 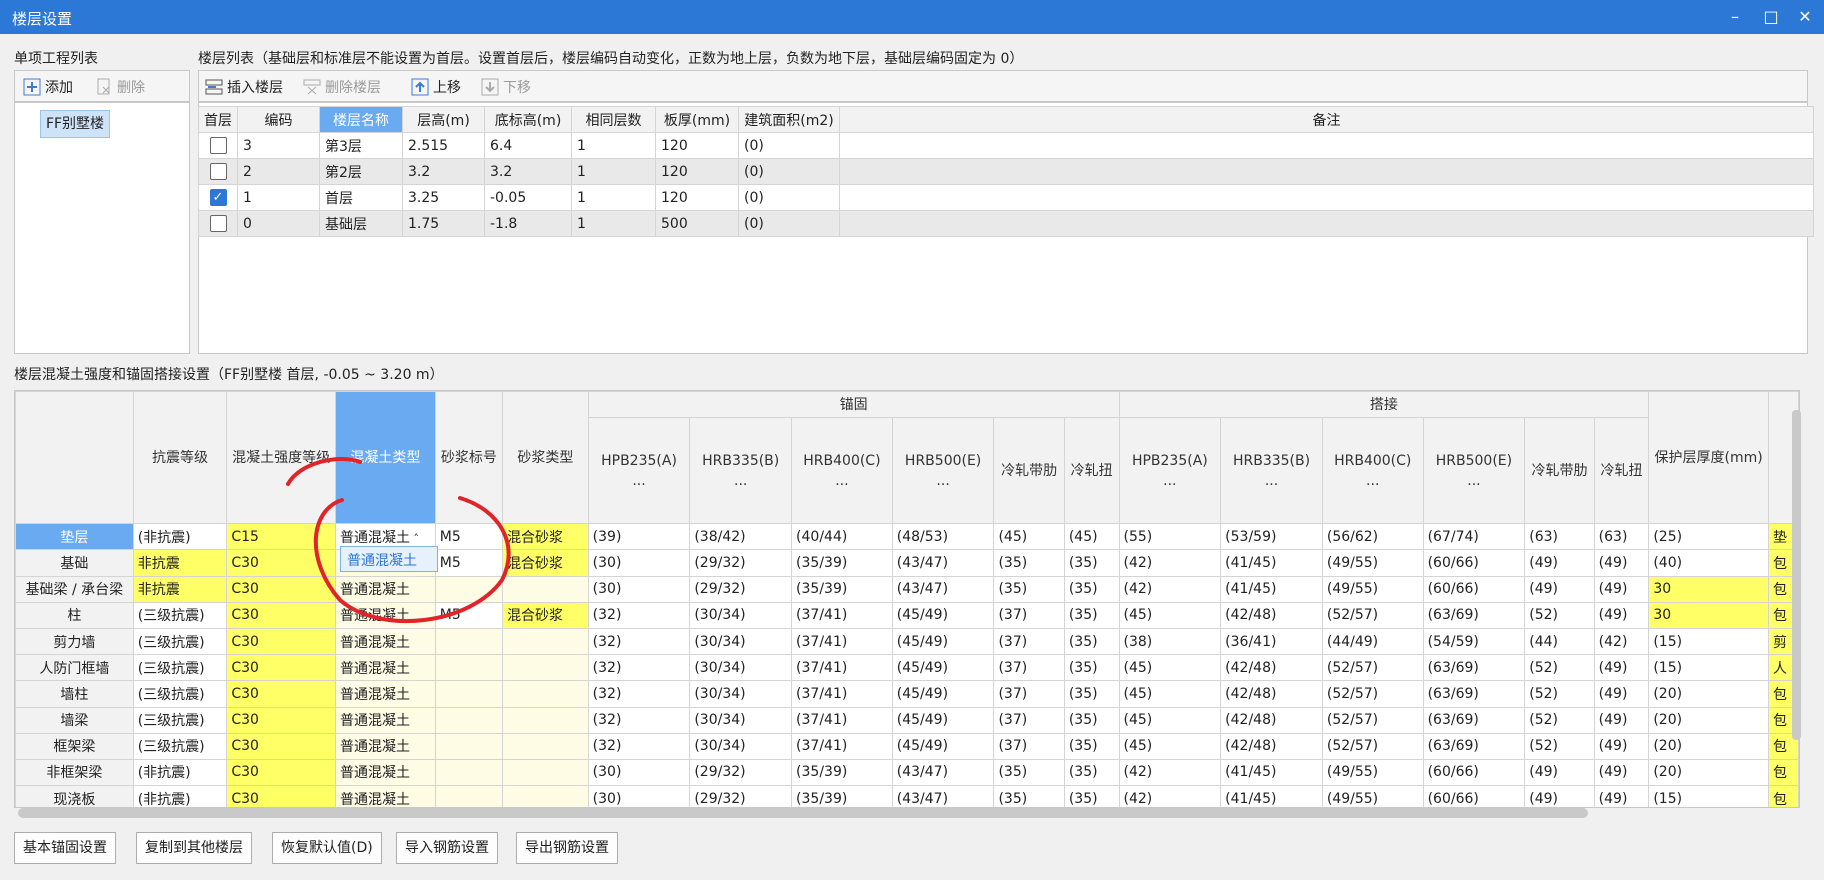 I want to click on concrete-cell: 非抗震, so click(x=180, y=589).